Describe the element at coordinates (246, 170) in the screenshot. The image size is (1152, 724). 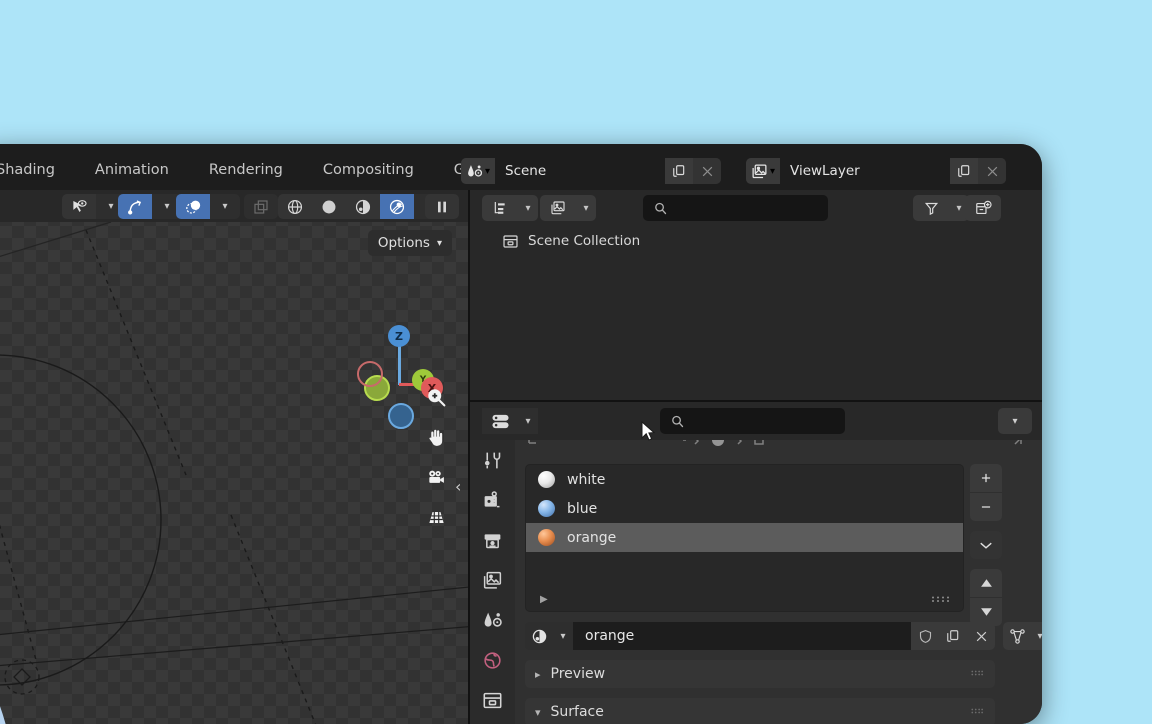
I see `workspace-tab-rendering: Rendering` at that location.